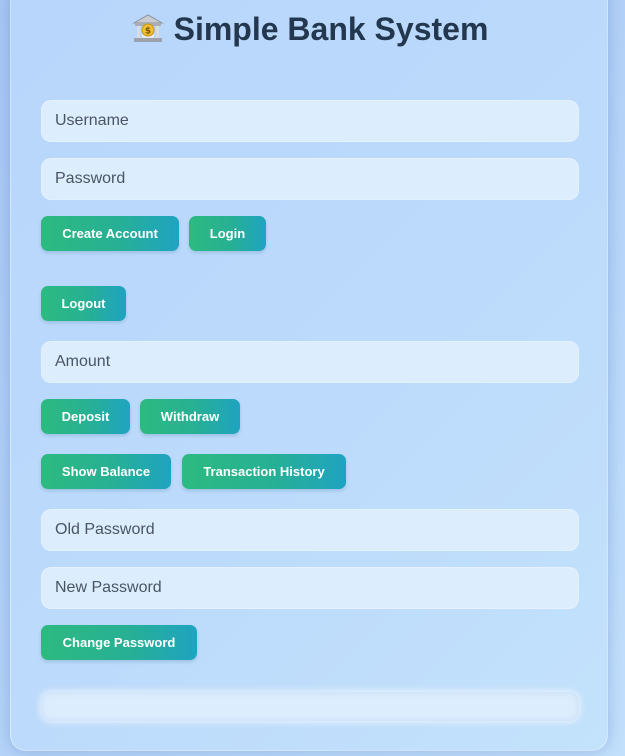  I want to click on bank-icon: $, so click(147, 28).